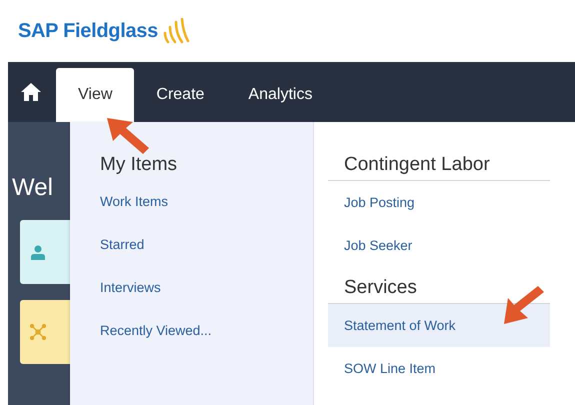 This screenshot has width=575, height=405. What do you see at coordinates (176, 31) in the screenshot?
I see `logo-icon` at bounding box center [176, 31].